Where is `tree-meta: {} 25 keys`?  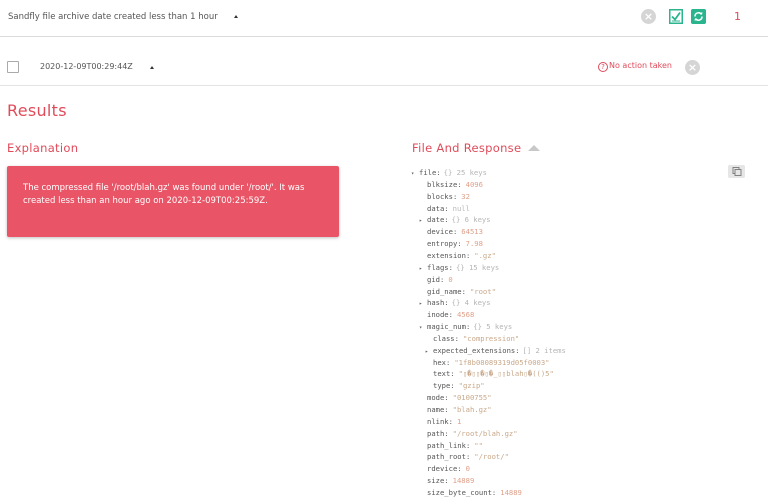
tree-meta: {} 25 keys is located at coordinates (465, 172).